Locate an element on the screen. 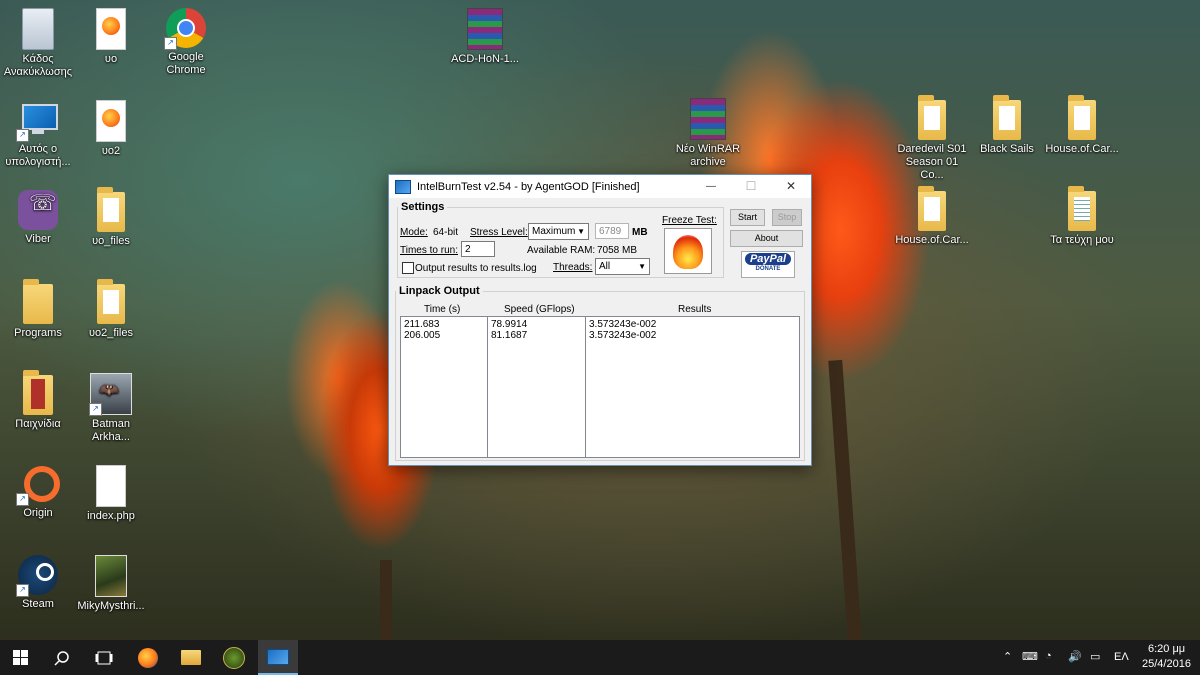 This screenshot has width=1200, height=675. stress-level-label: Stress Level: is located at coordinates (499, 232).